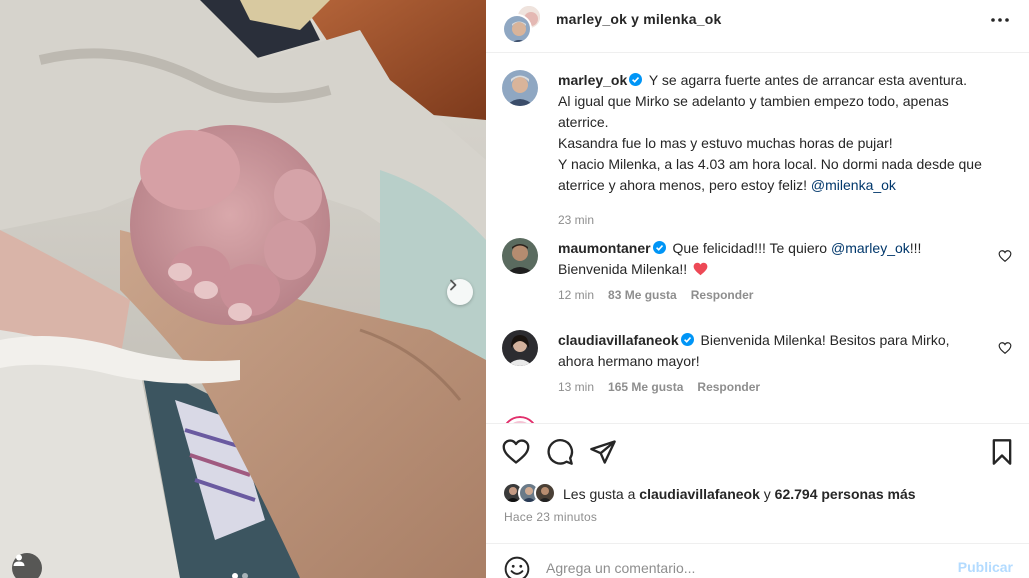 The width and height of the screenshot is (1029, 578). Describe the element at coordinates (576, 387) in the screenshot. I see `comment-time: 13 min` at that location.